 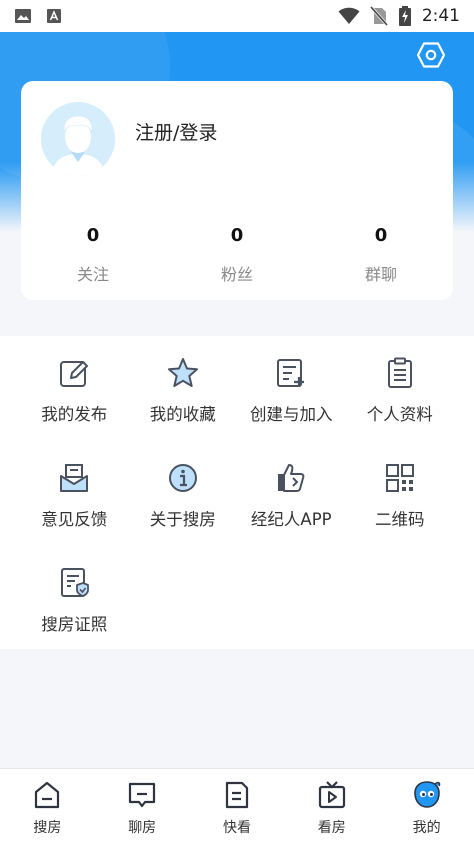 I want to click on settings-hexagon-icon, so click(x=431, y=55).